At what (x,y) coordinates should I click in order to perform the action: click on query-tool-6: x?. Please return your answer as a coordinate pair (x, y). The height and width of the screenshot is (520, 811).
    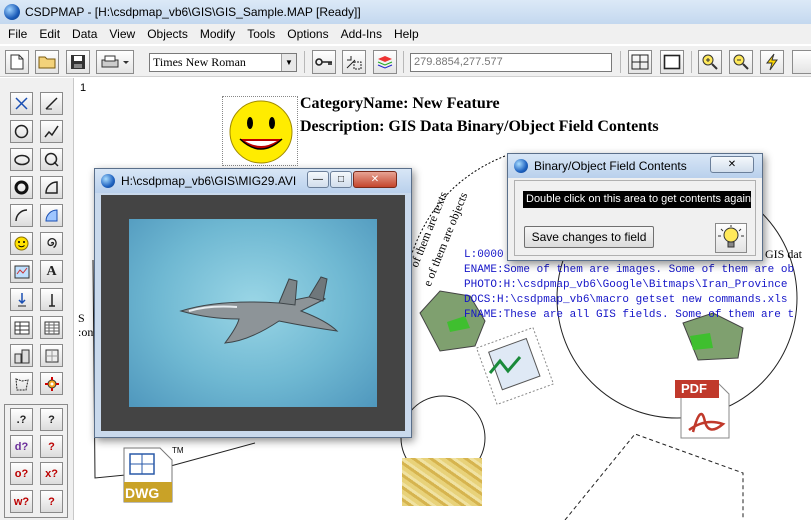
    Looking at the image, I should click on (51, 473).